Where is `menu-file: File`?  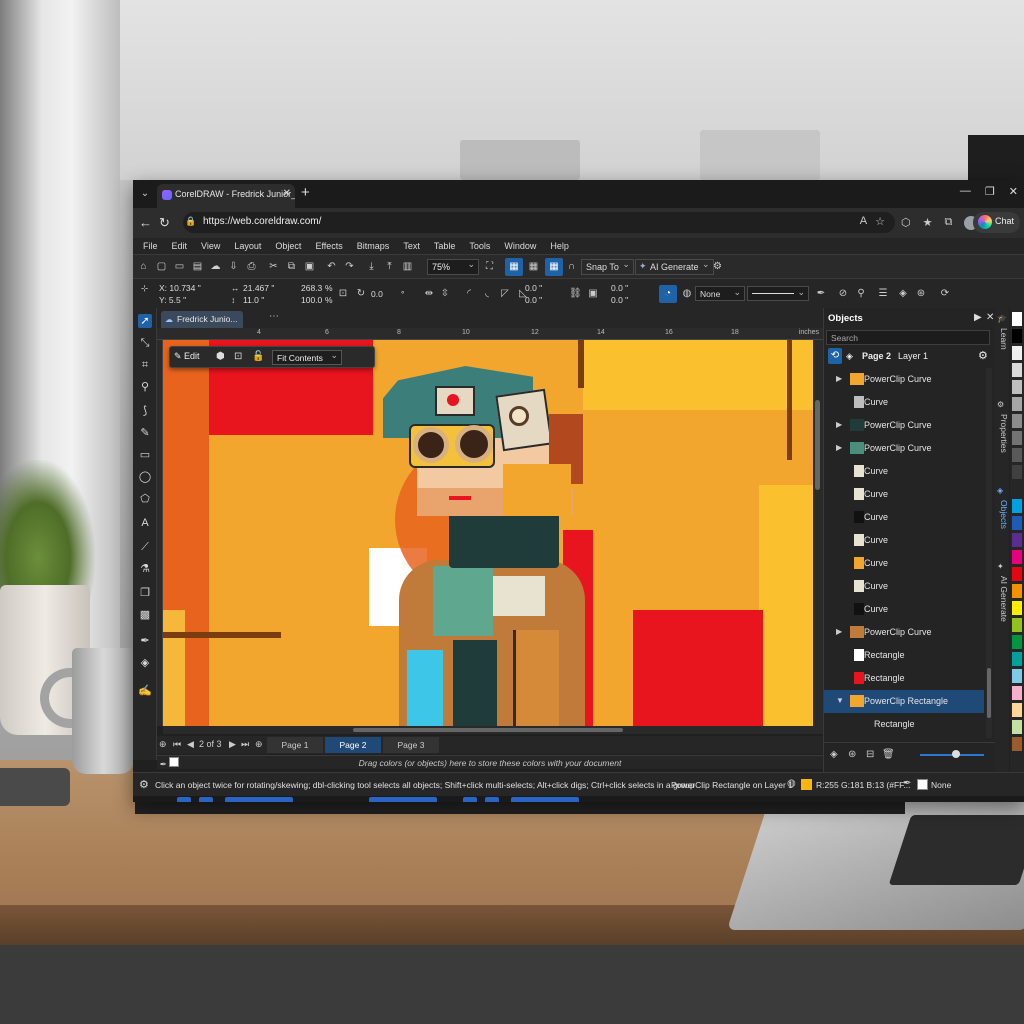
menu-file: File is located at coordinates (150, 246).